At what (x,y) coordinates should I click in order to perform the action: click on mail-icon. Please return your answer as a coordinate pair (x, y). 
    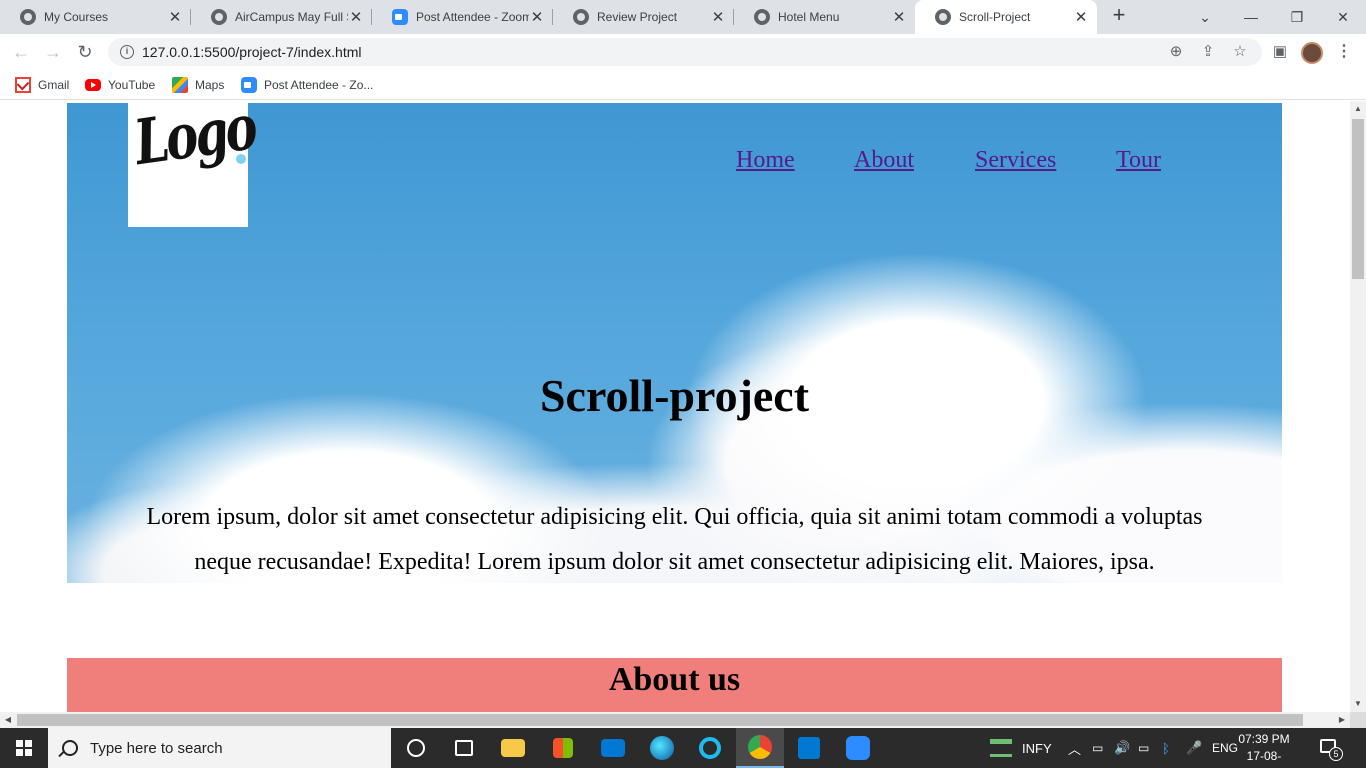
    Looking at the image, I should click on (613, 748).